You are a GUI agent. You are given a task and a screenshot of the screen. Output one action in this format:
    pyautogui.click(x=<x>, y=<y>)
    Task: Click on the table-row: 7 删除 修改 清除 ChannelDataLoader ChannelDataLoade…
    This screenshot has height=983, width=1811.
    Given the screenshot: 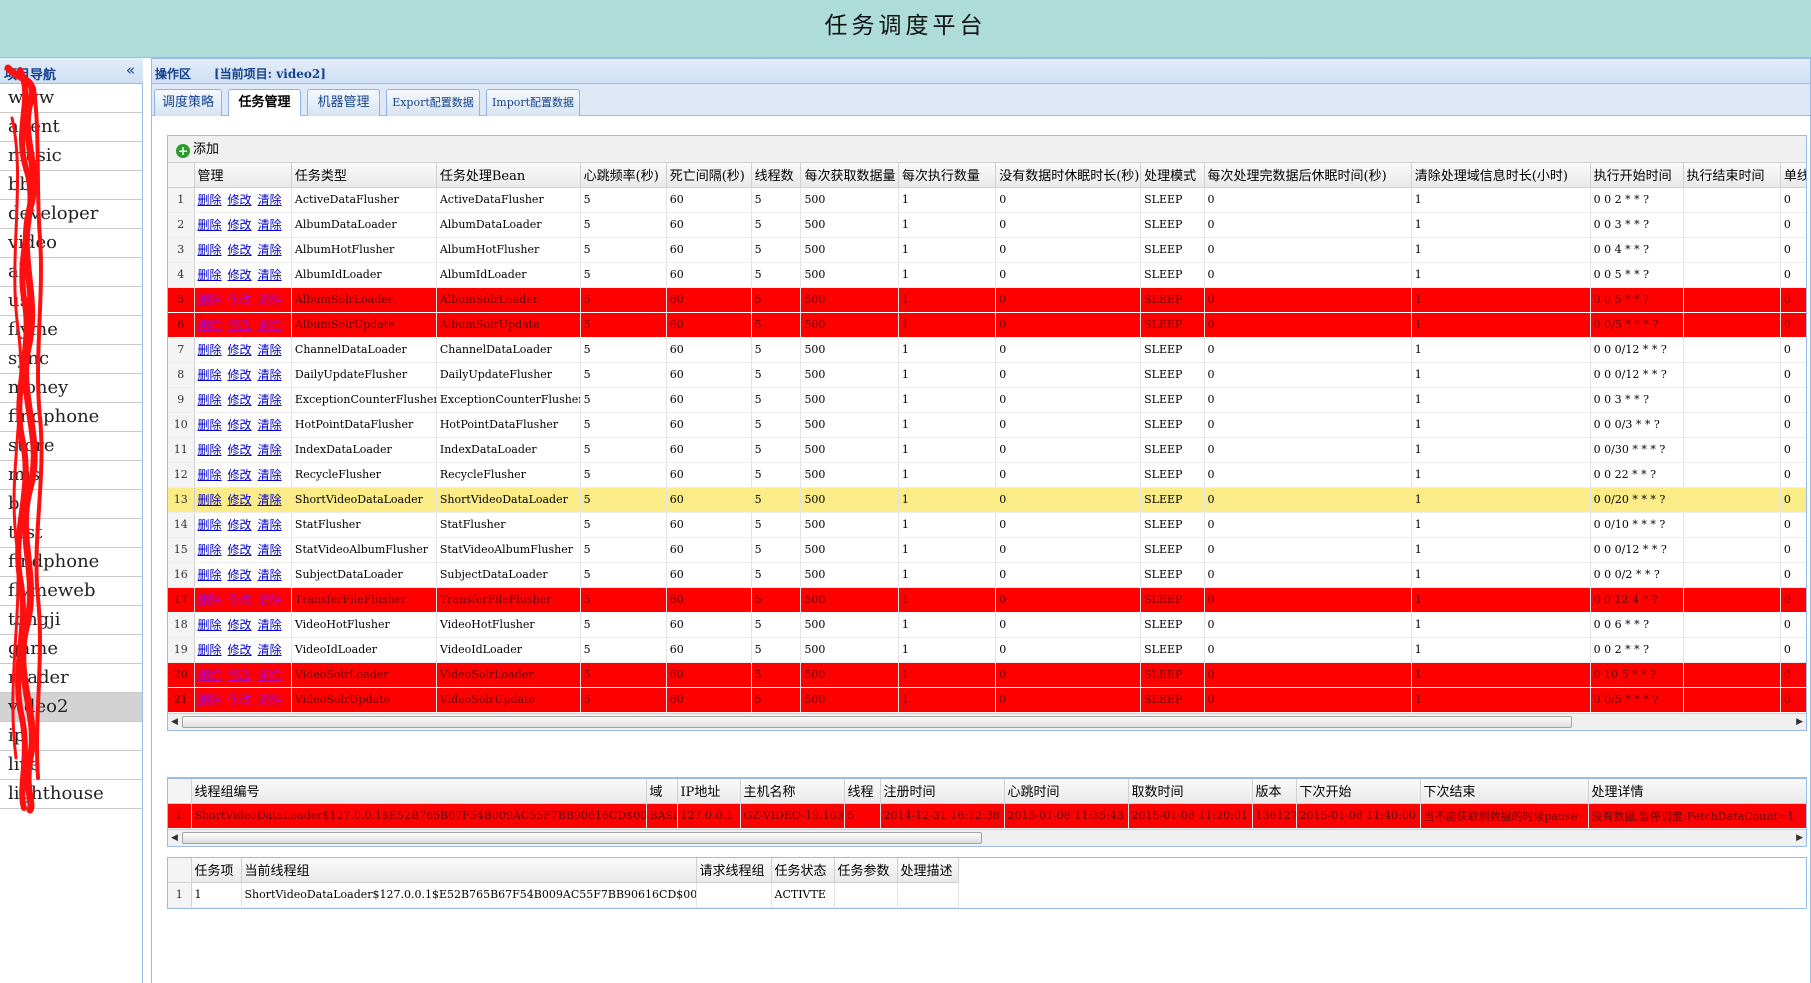 What is the action you would take?
    pyautogui.click(x=987, y=350)
    